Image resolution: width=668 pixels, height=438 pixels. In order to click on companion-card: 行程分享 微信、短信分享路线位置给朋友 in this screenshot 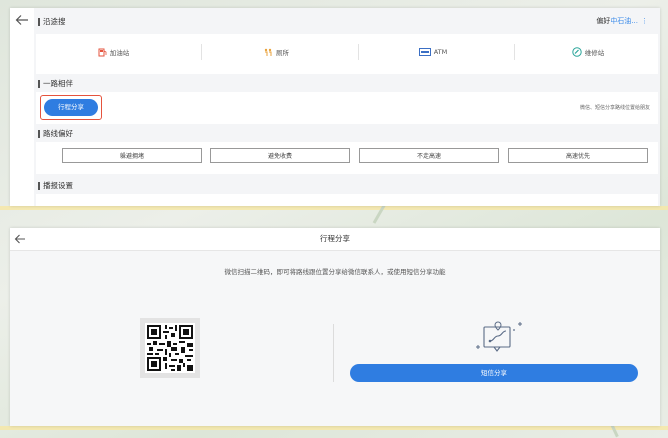, I will do `click(347, 108)`.